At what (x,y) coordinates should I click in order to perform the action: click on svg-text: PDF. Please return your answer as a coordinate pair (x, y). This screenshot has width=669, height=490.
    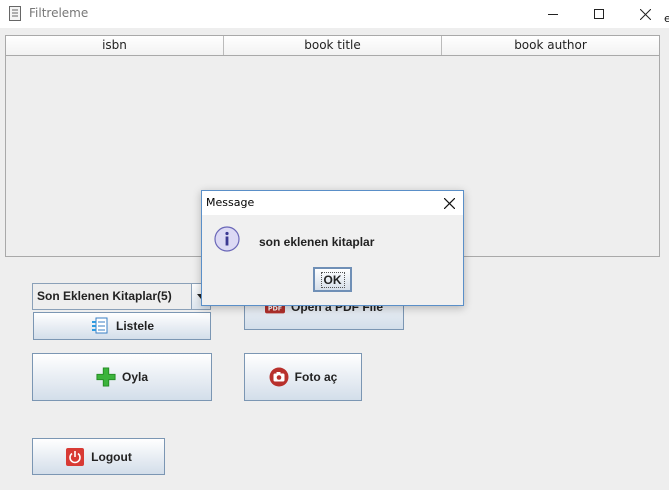
    Looking at the image, I should click on (275, 308).